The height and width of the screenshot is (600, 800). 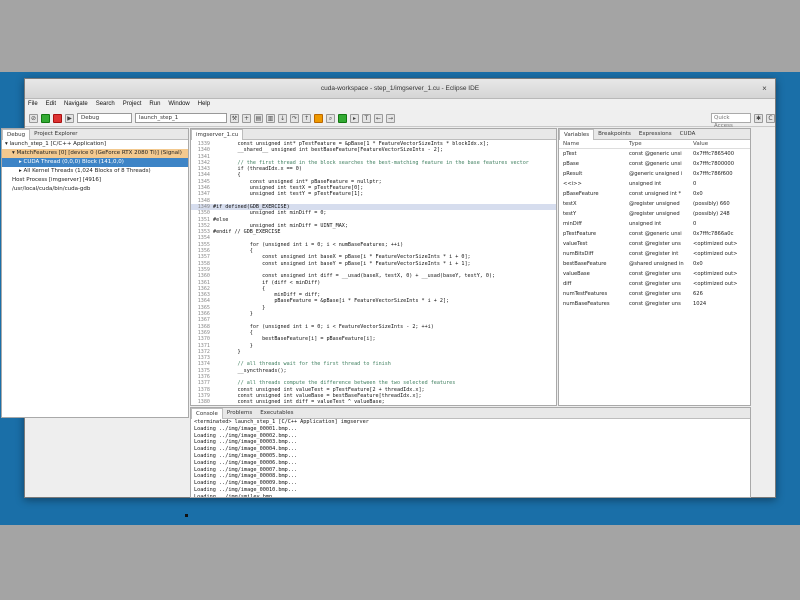 I want to click on launch-mode-combo: Debug, so click(x=104, y=118).